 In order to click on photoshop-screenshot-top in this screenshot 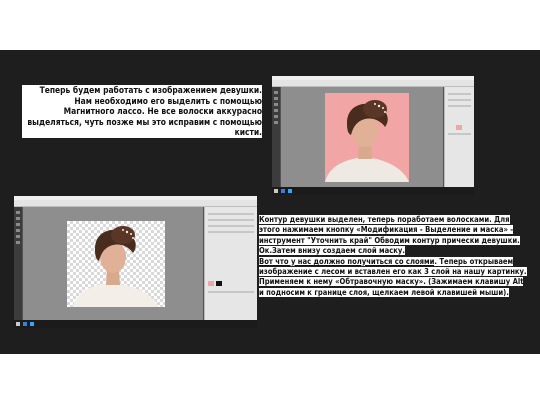, I will do `click(373, 135)`.